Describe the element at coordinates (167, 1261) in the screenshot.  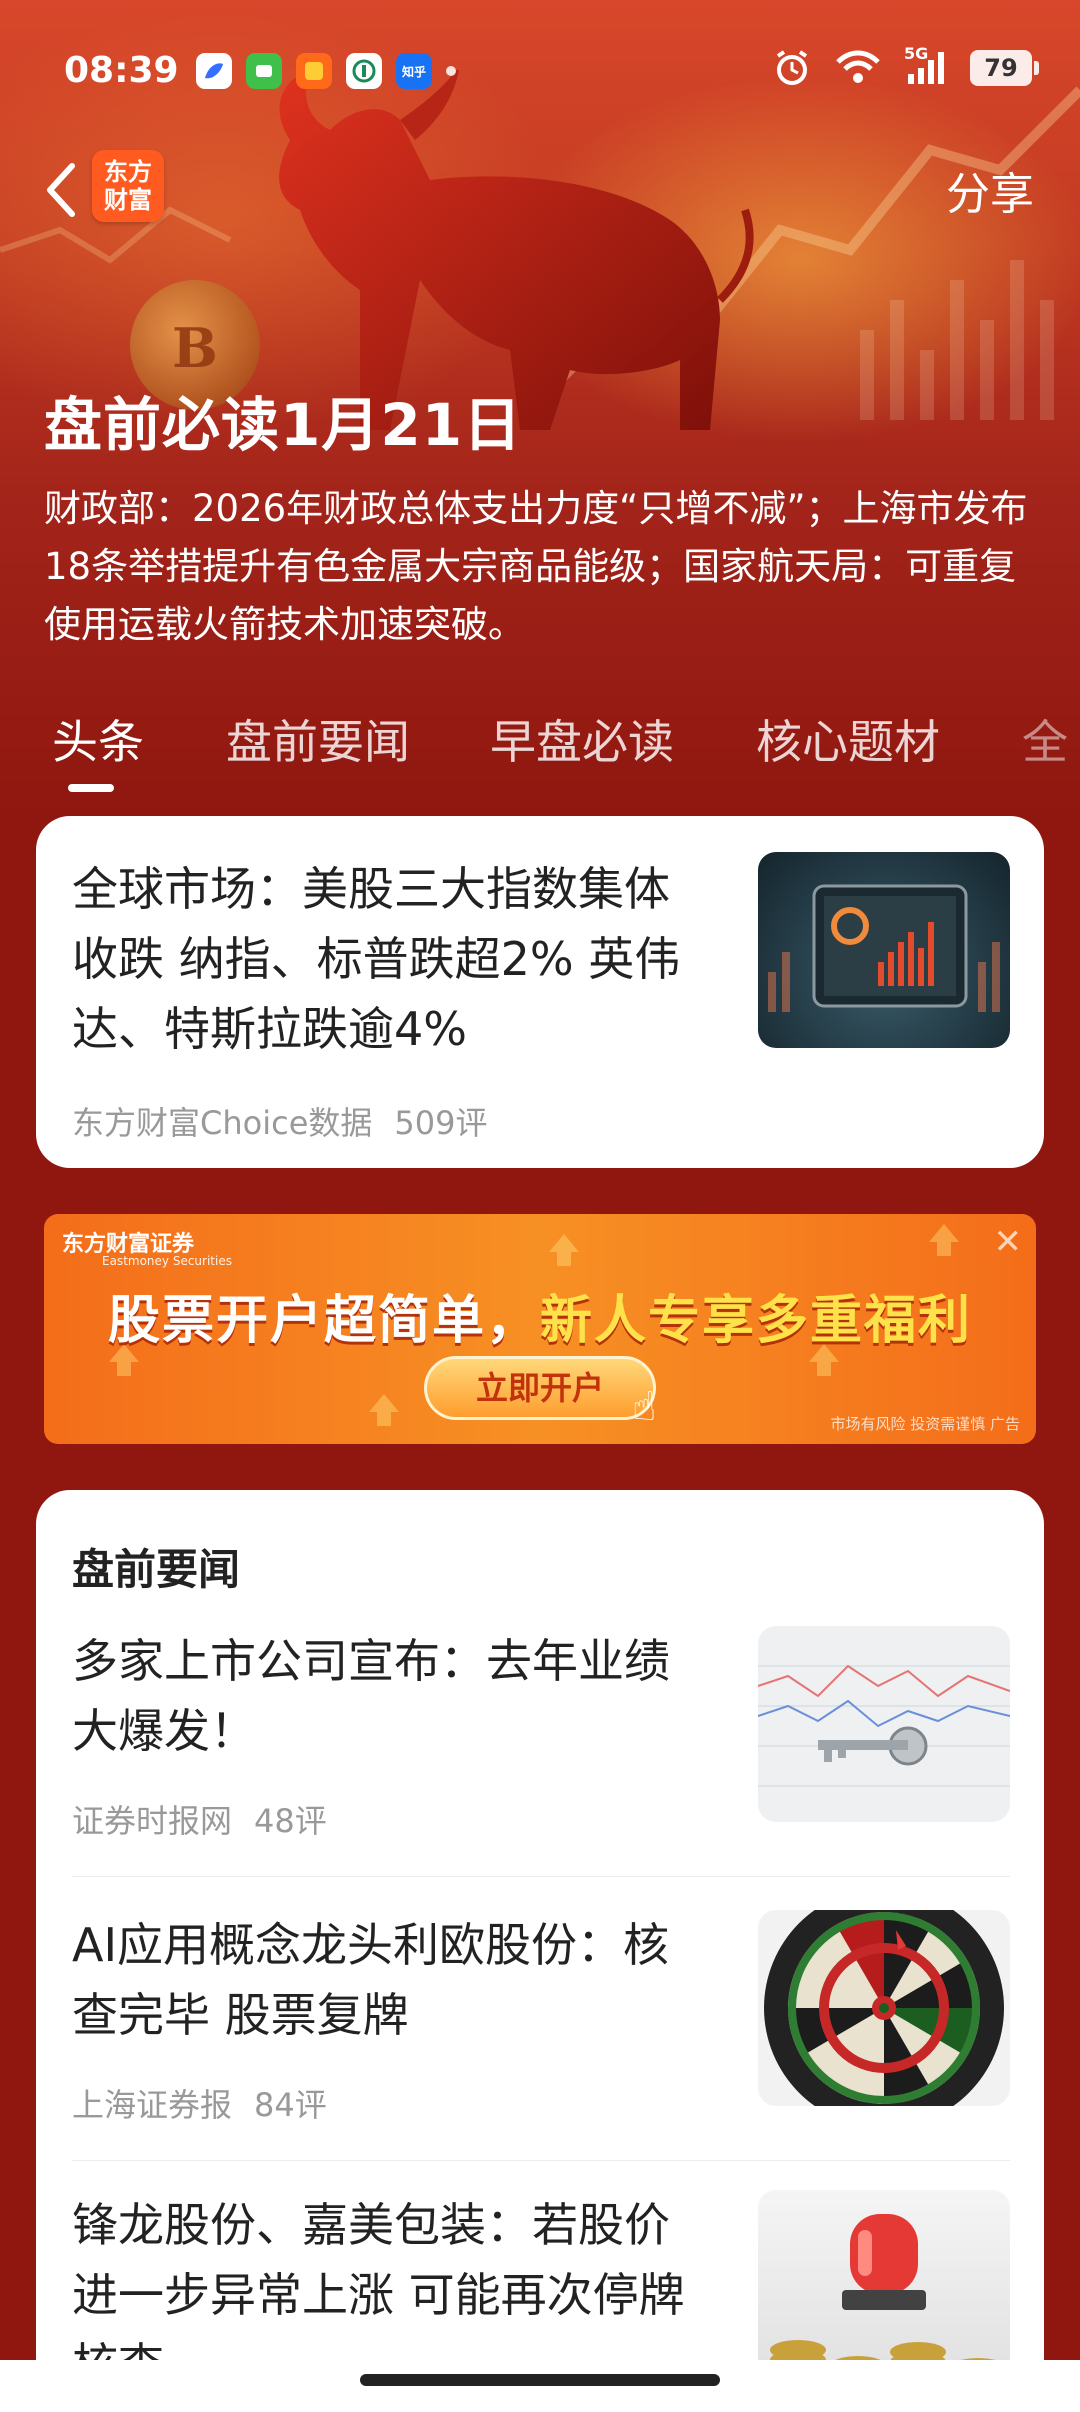
I see `ad-brand-en: Eastmoney Securities` at that location.